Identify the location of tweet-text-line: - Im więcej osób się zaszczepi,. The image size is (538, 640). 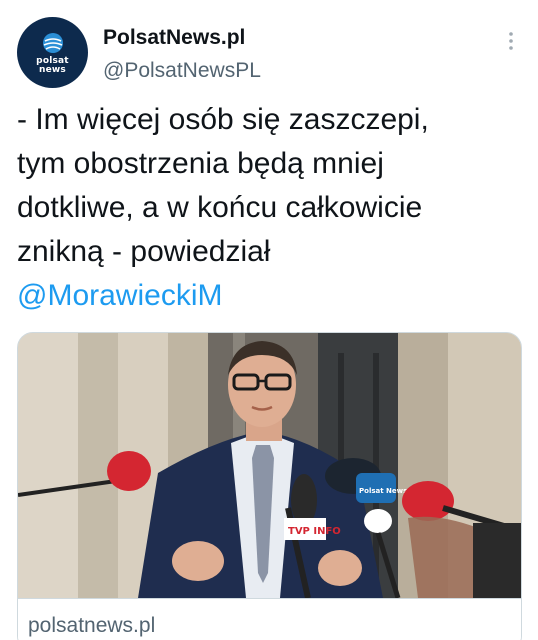
(223, 119).